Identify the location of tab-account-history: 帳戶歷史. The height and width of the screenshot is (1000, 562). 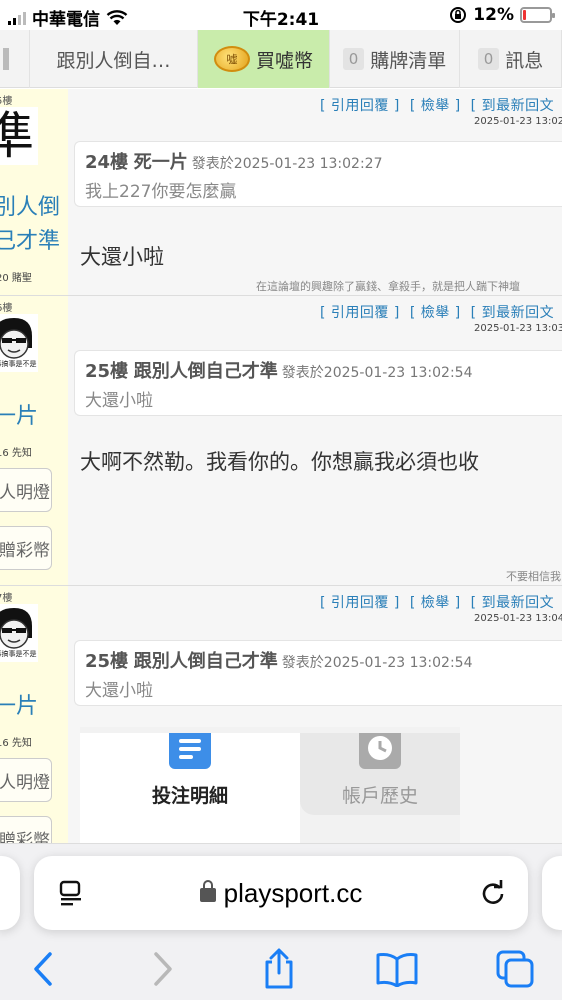
(380, 774).